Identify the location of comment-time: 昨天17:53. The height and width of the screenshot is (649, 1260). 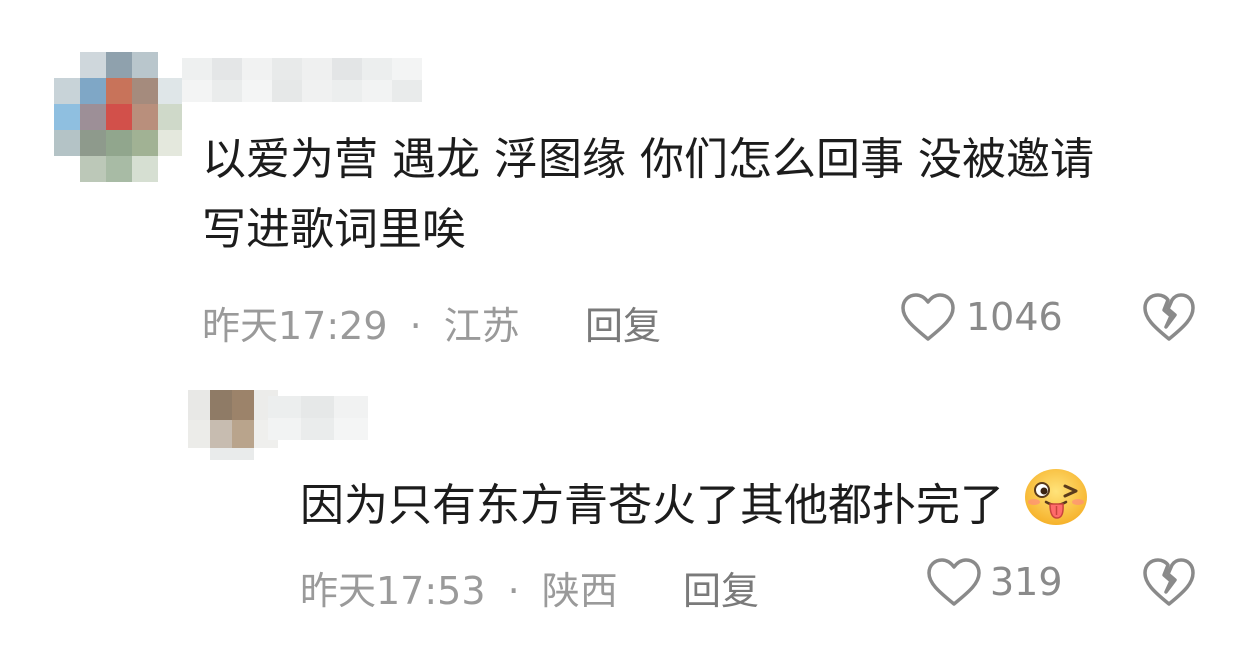
(393, 591).